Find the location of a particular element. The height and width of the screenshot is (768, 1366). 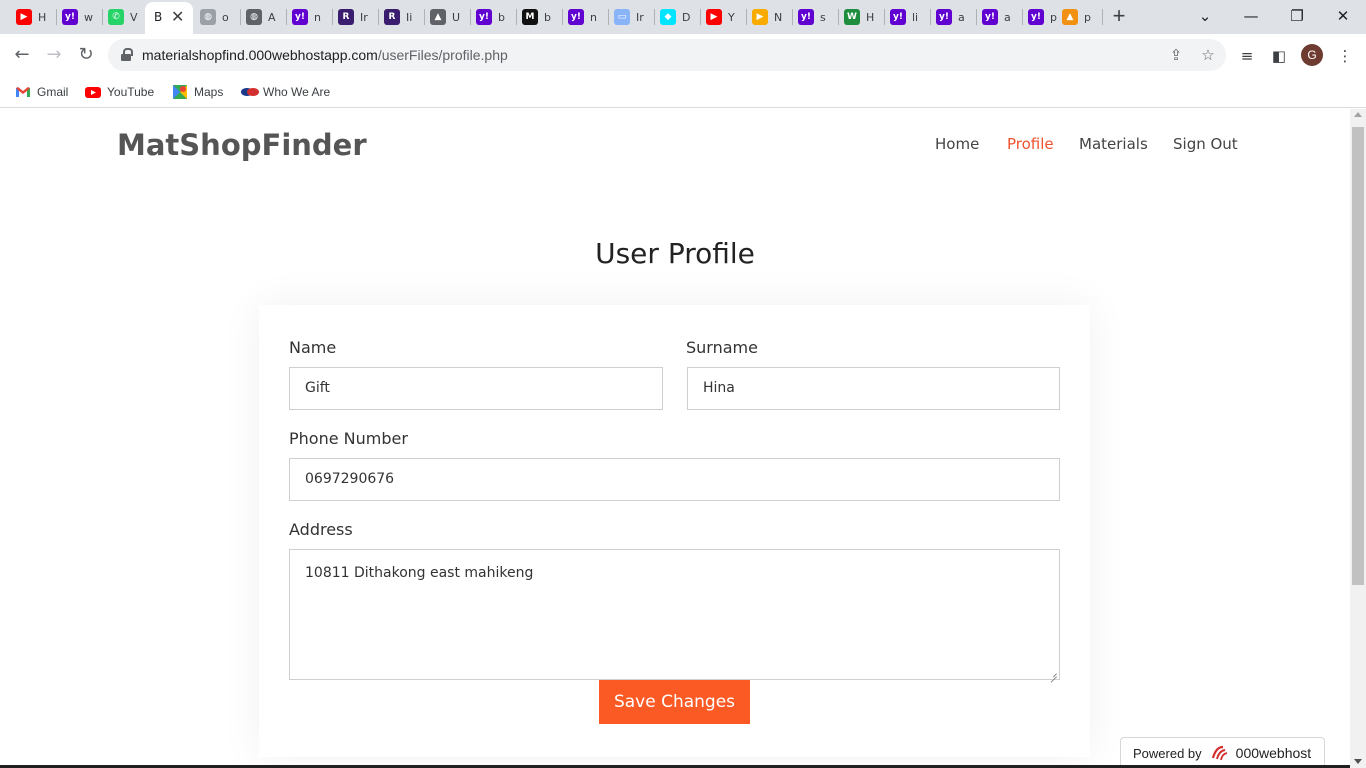

new-tab-button: + is located at coordinates (1119, 17).